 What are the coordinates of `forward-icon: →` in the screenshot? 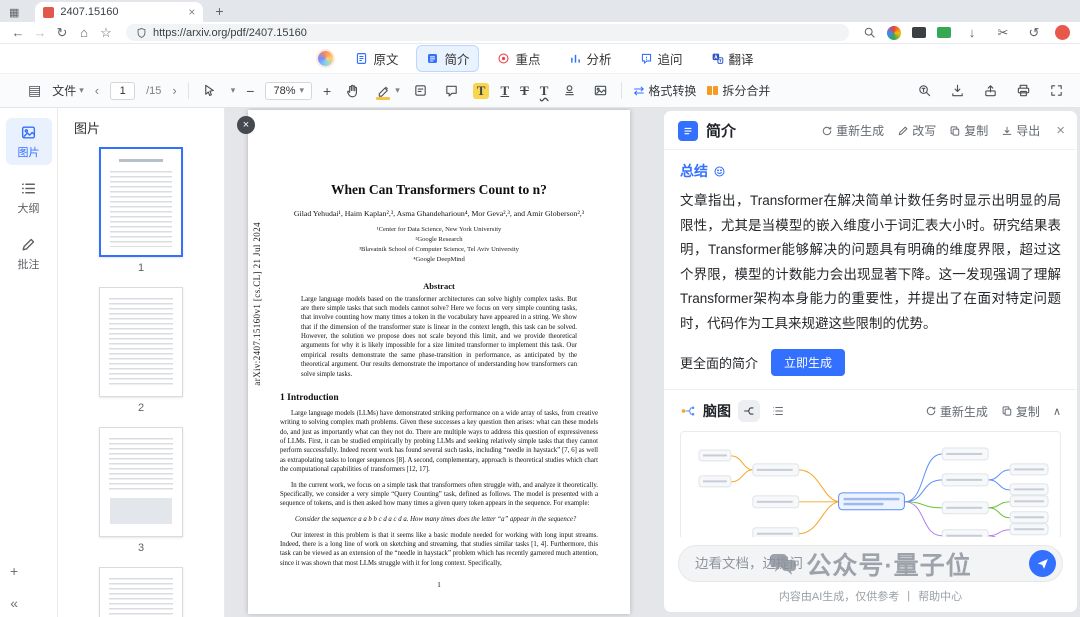 It's located at (40, 32).